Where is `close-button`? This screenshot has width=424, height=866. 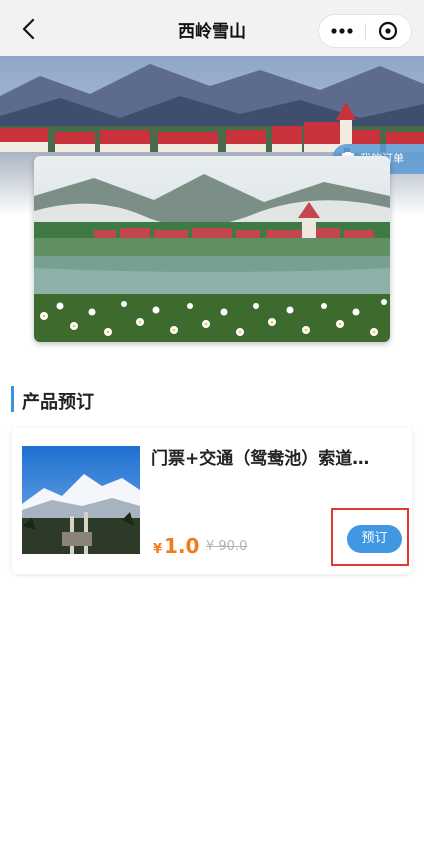 close-button is located at coordinates (388, 31).